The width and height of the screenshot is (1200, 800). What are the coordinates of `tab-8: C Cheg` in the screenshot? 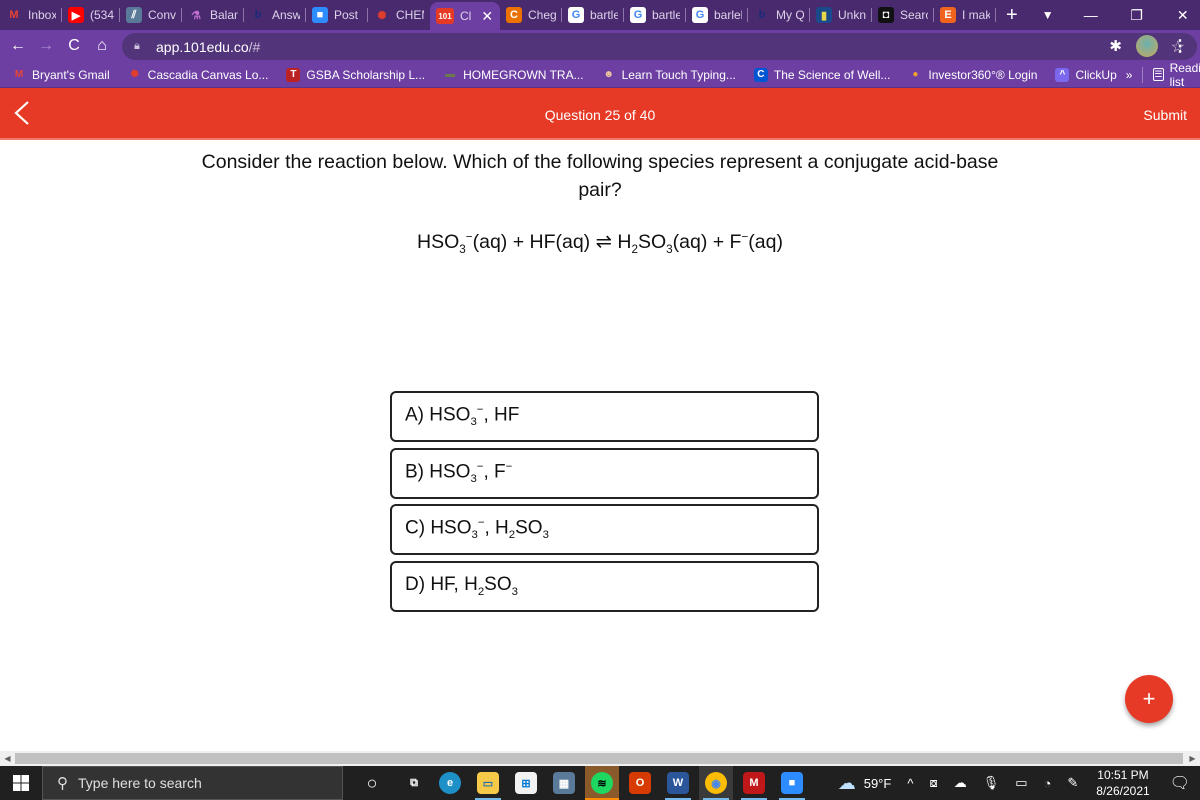 It's located at (531, 15).